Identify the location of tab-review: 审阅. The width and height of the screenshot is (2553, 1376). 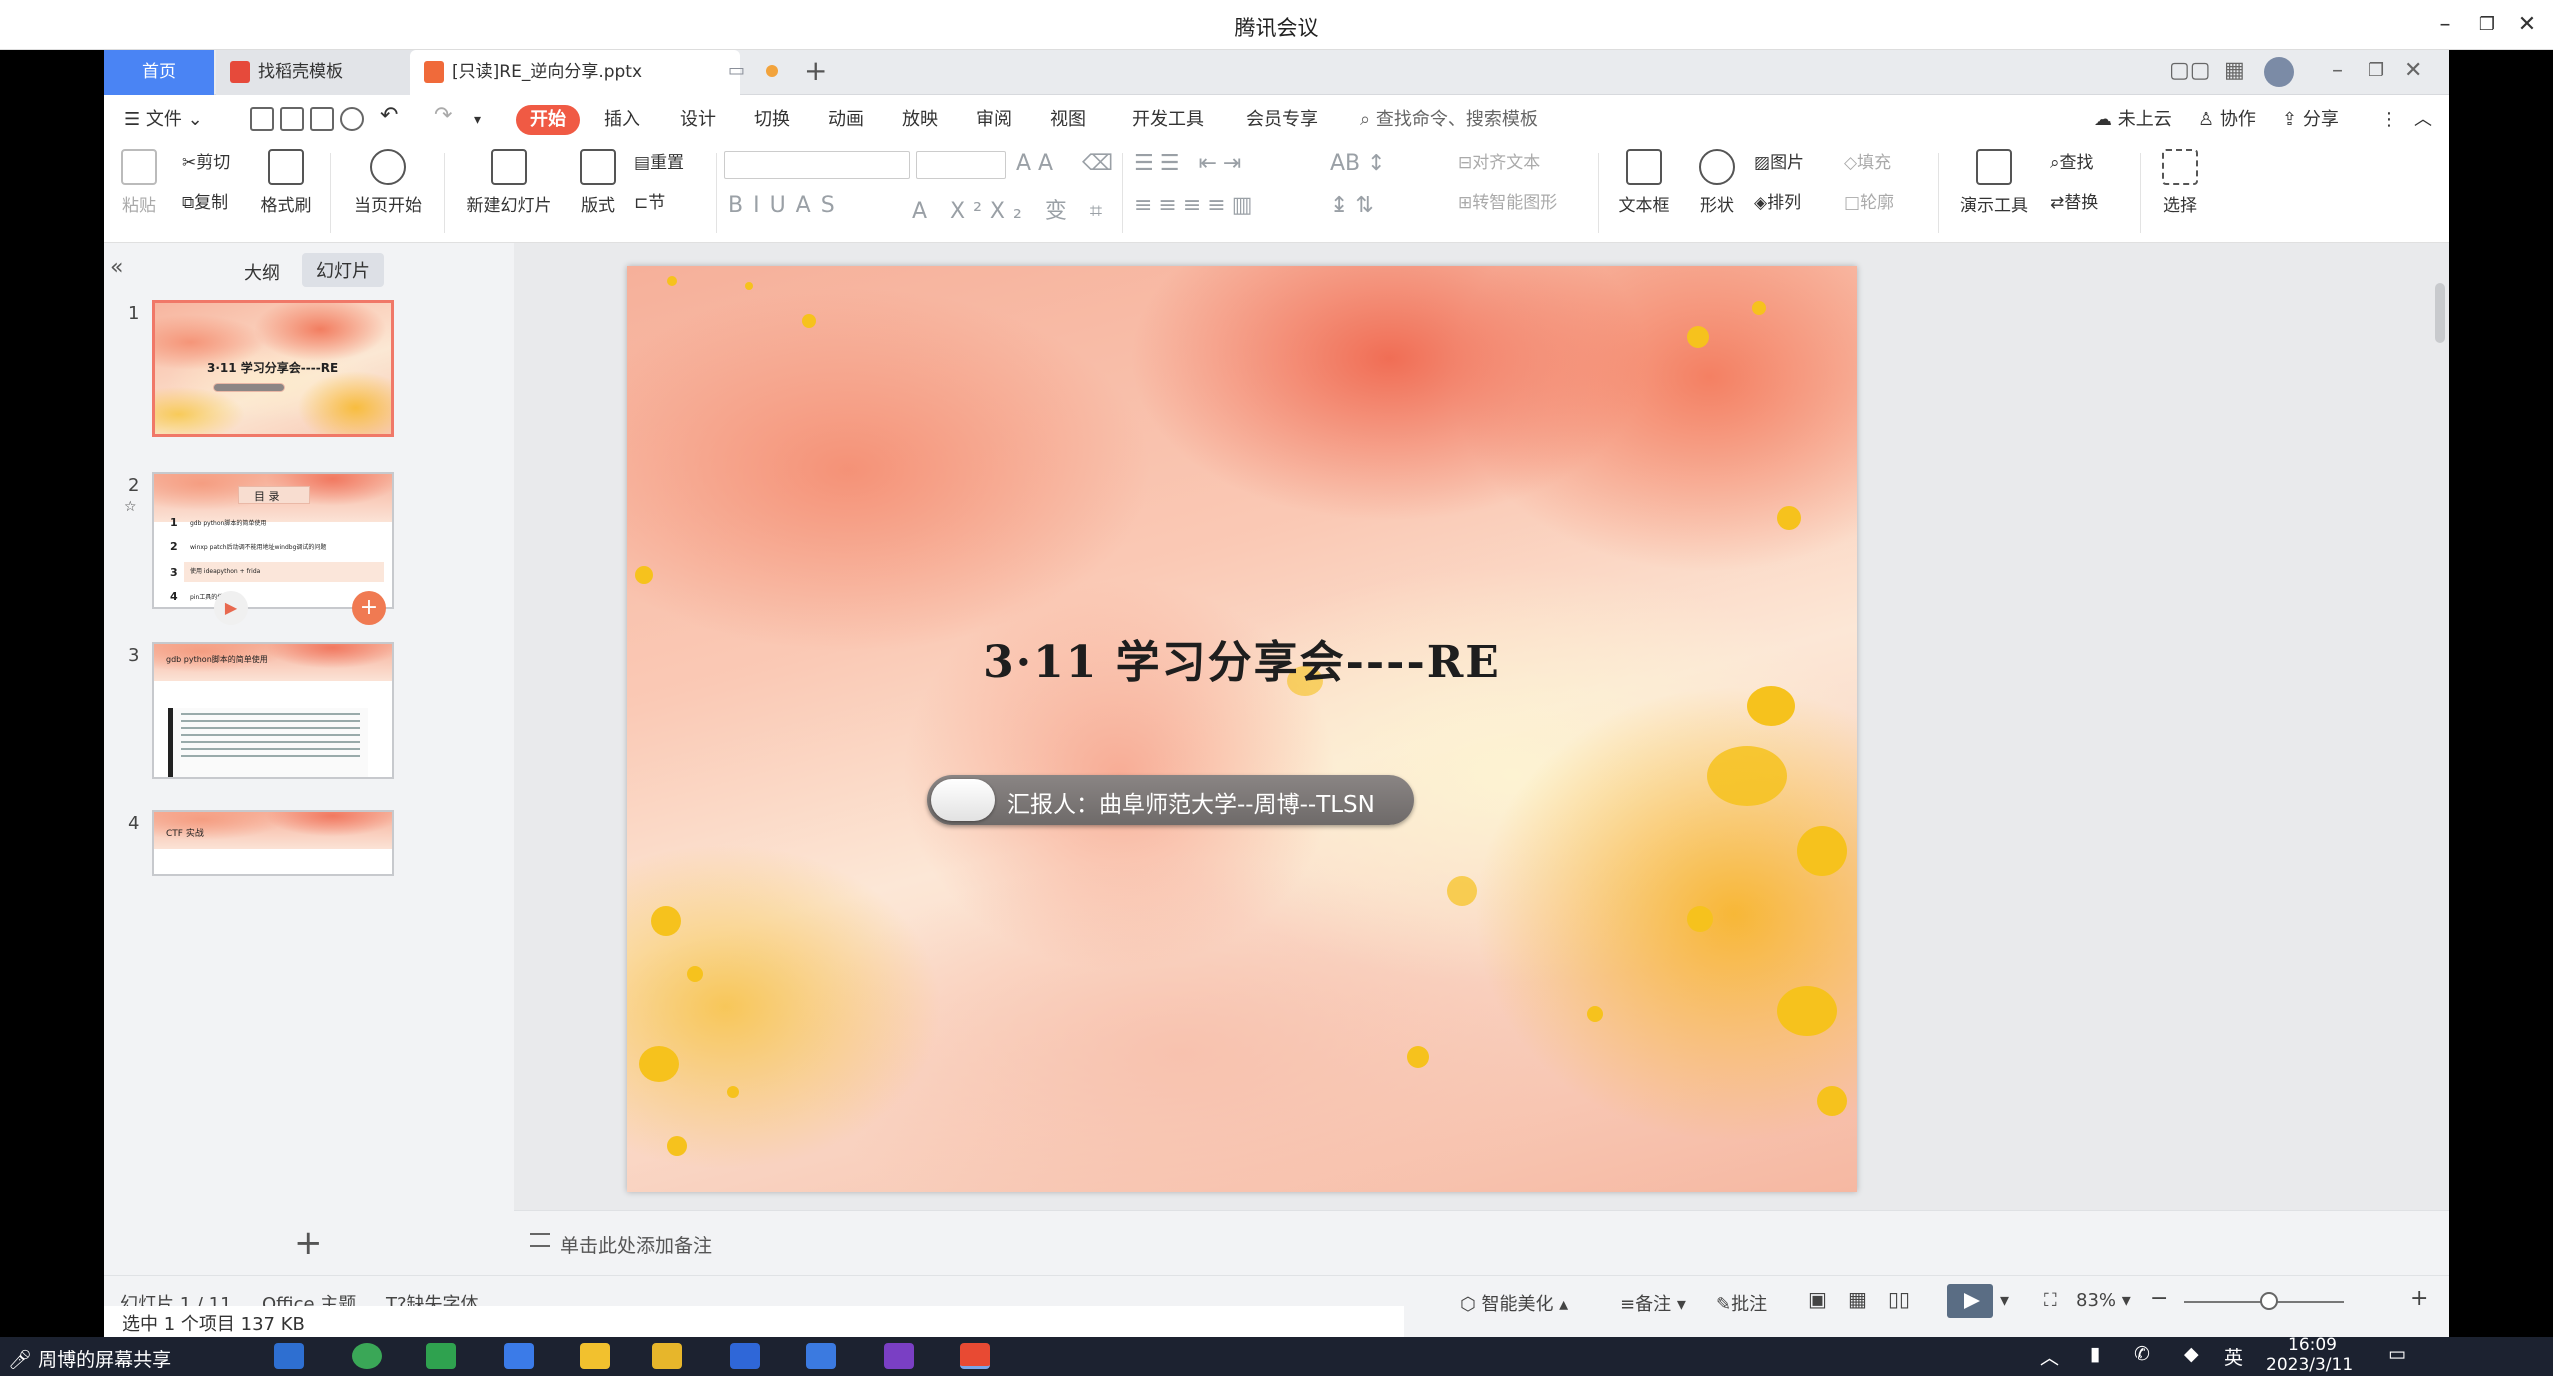
(994, 120).